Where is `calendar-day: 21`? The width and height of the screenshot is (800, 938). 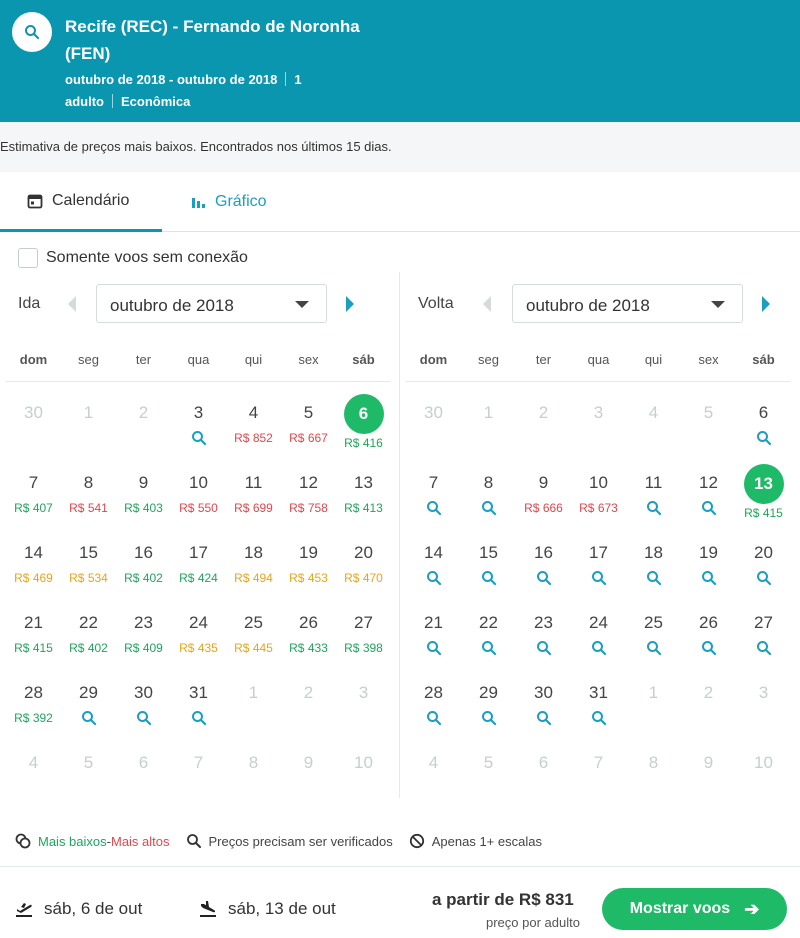
calendar-day: 21 is located at coordinates (433, 631).